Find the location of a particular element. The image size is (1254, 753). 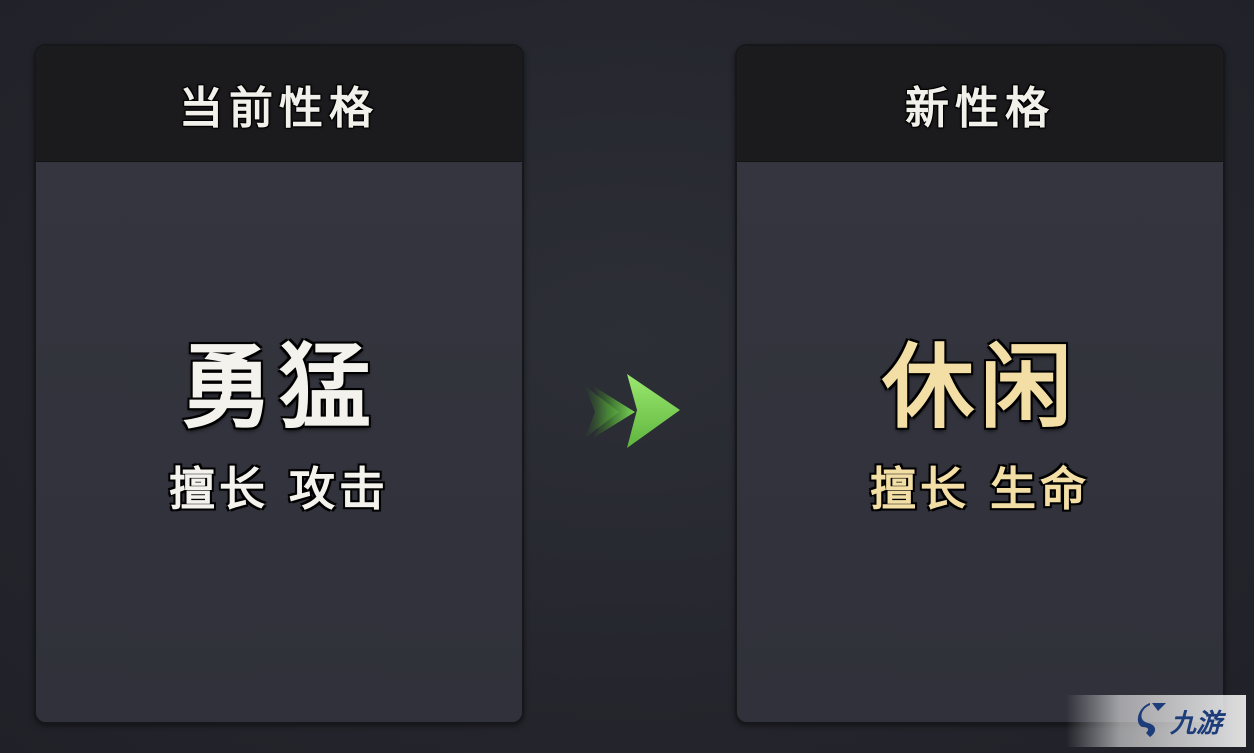

watermark-logo: 九游 is located at coordinates (1156, 721).